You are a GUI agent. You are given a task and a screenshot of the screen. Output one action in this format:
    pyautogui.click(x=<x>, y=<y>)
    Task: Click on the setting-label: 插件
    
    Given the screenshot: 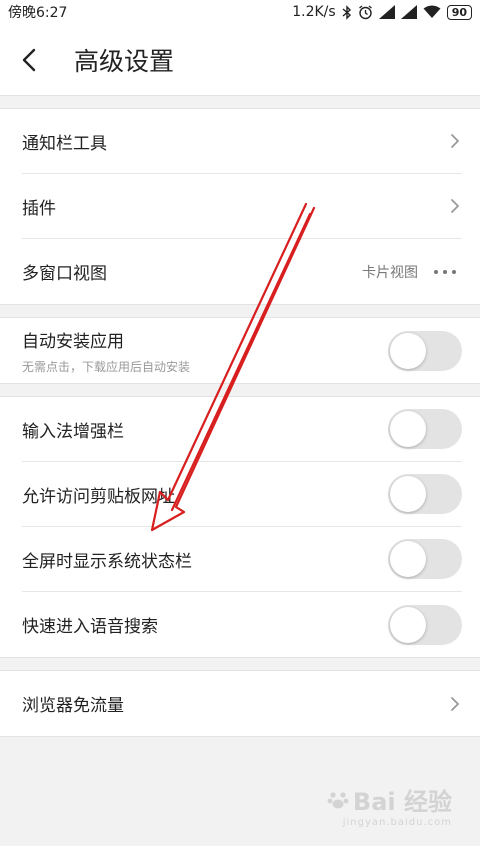 What is the action you would take?
    pyautogui.click(x=39, y=208)
    